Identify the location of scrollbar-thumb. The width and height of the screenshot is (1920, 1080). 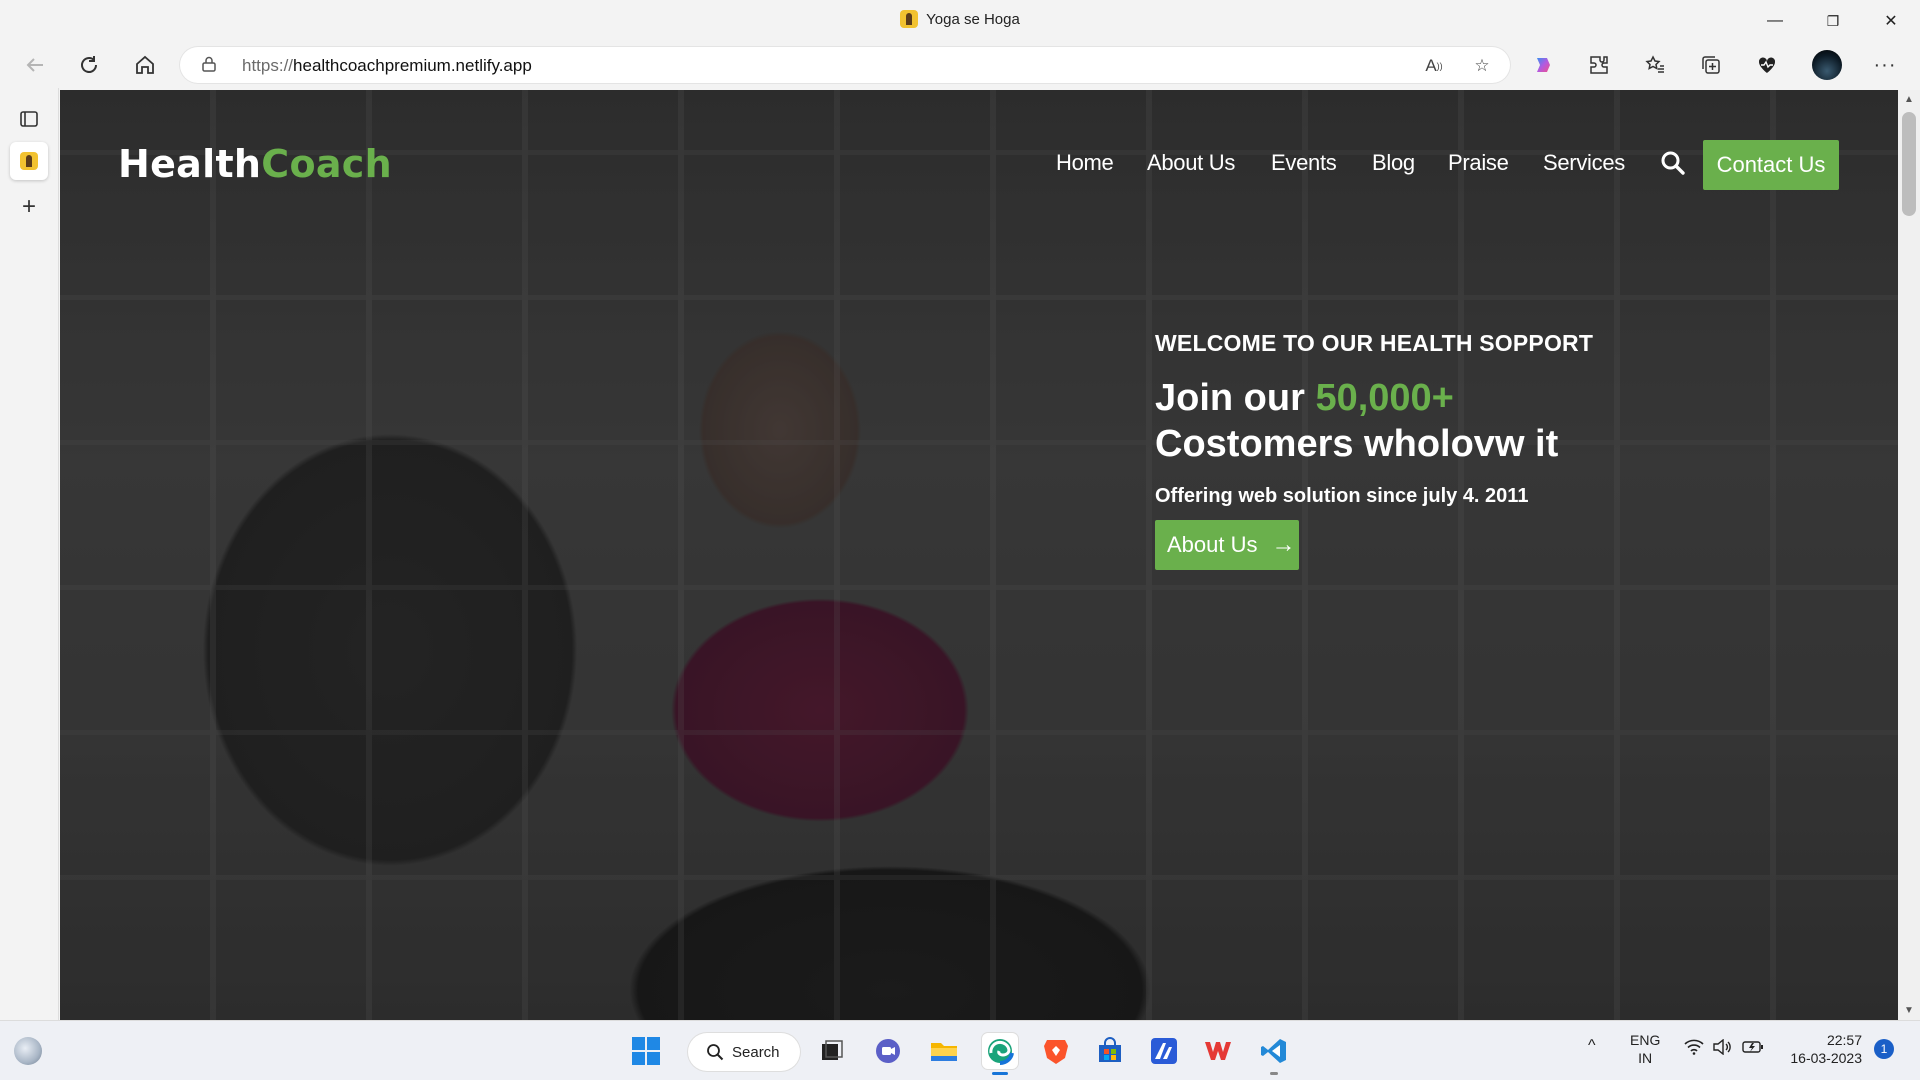
(1909, 164).